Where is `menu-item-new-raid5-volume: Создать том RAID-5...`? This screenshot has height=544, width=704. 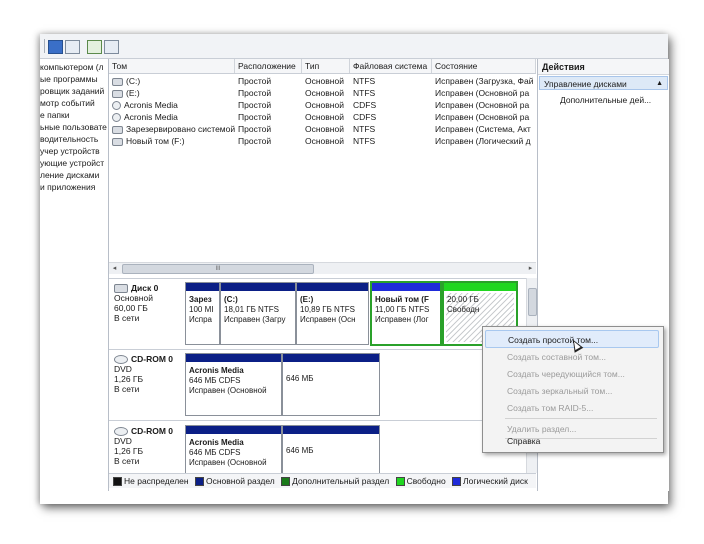
menu-item-new-raid5-volume: Создать том RAID-5... is located at coordinates (572, 408).